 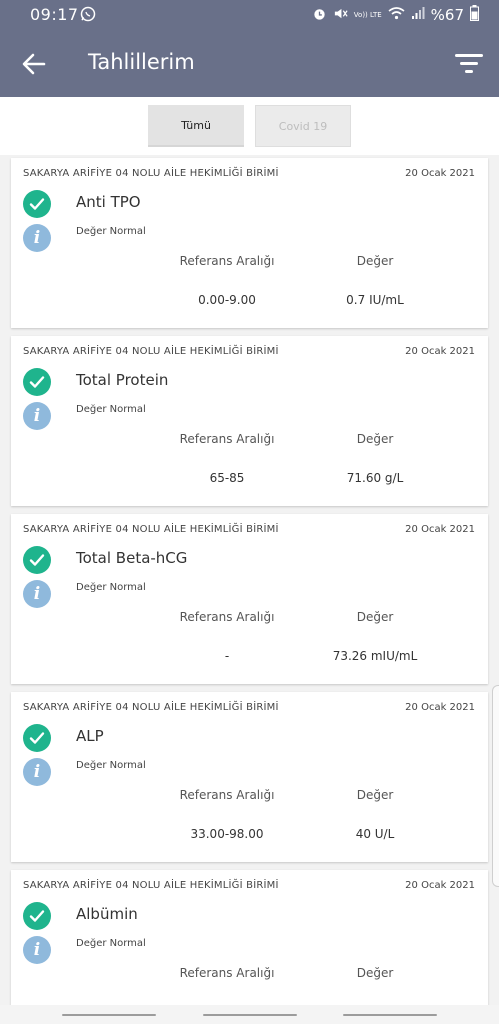 What do you see at coordinates (303, 126) in the screenshot?
I see `tab-covid-19: Covid 19` at bounding box center [303, 126].